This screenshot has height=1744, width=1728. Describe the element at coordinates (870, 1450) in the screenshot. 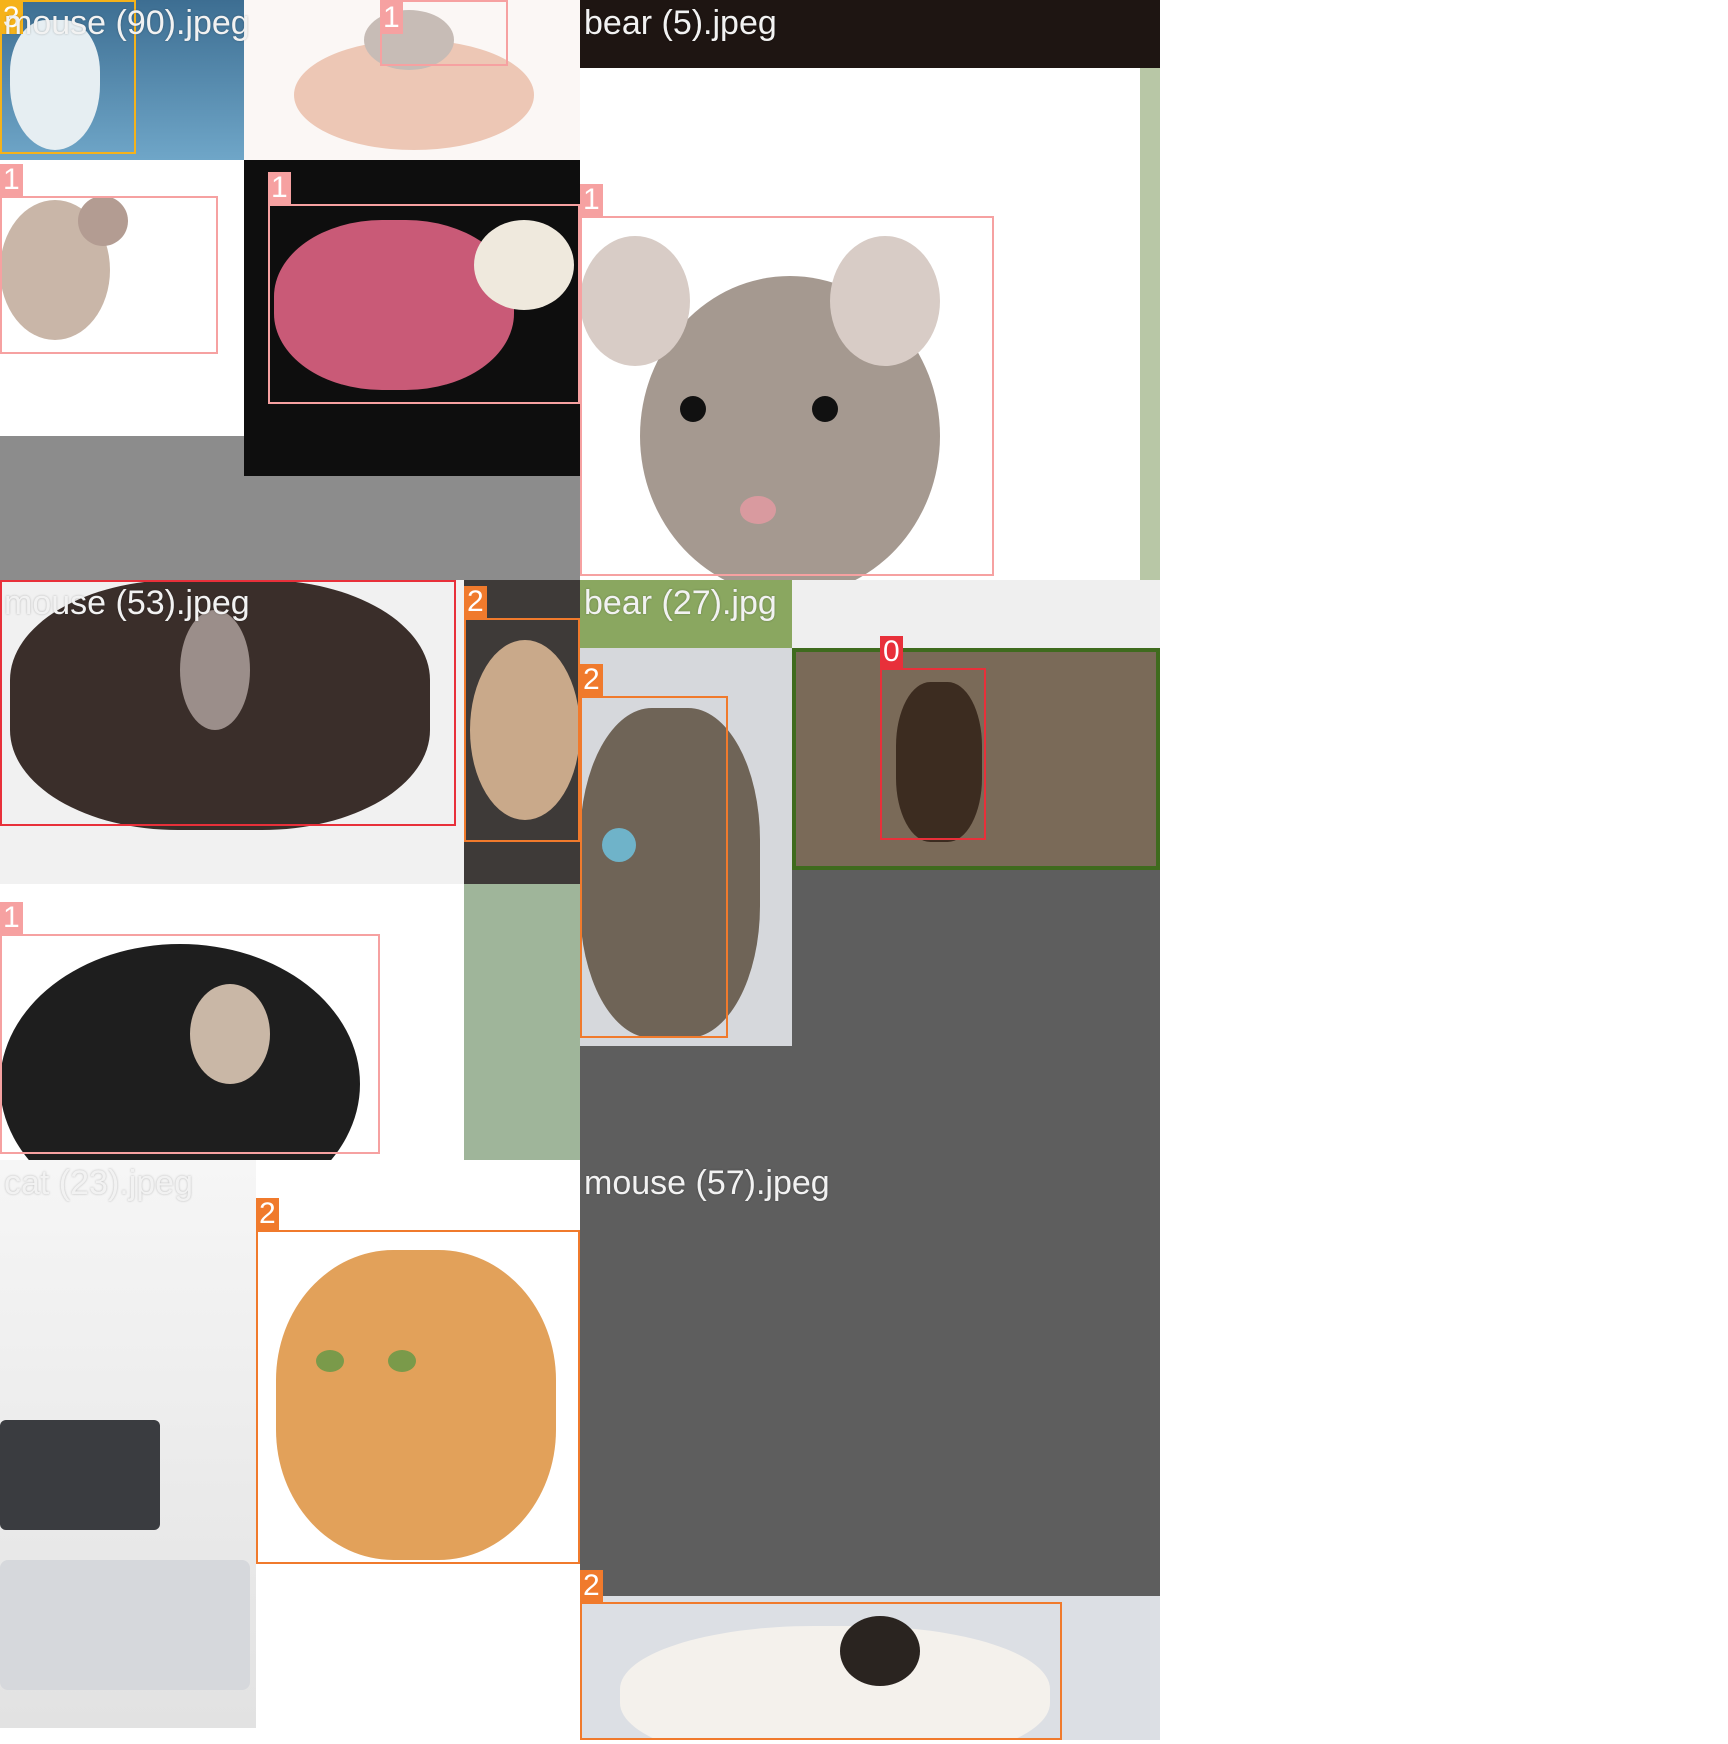

I see `mosaic-tile: 2 mouse (57).jpeg` at that location.